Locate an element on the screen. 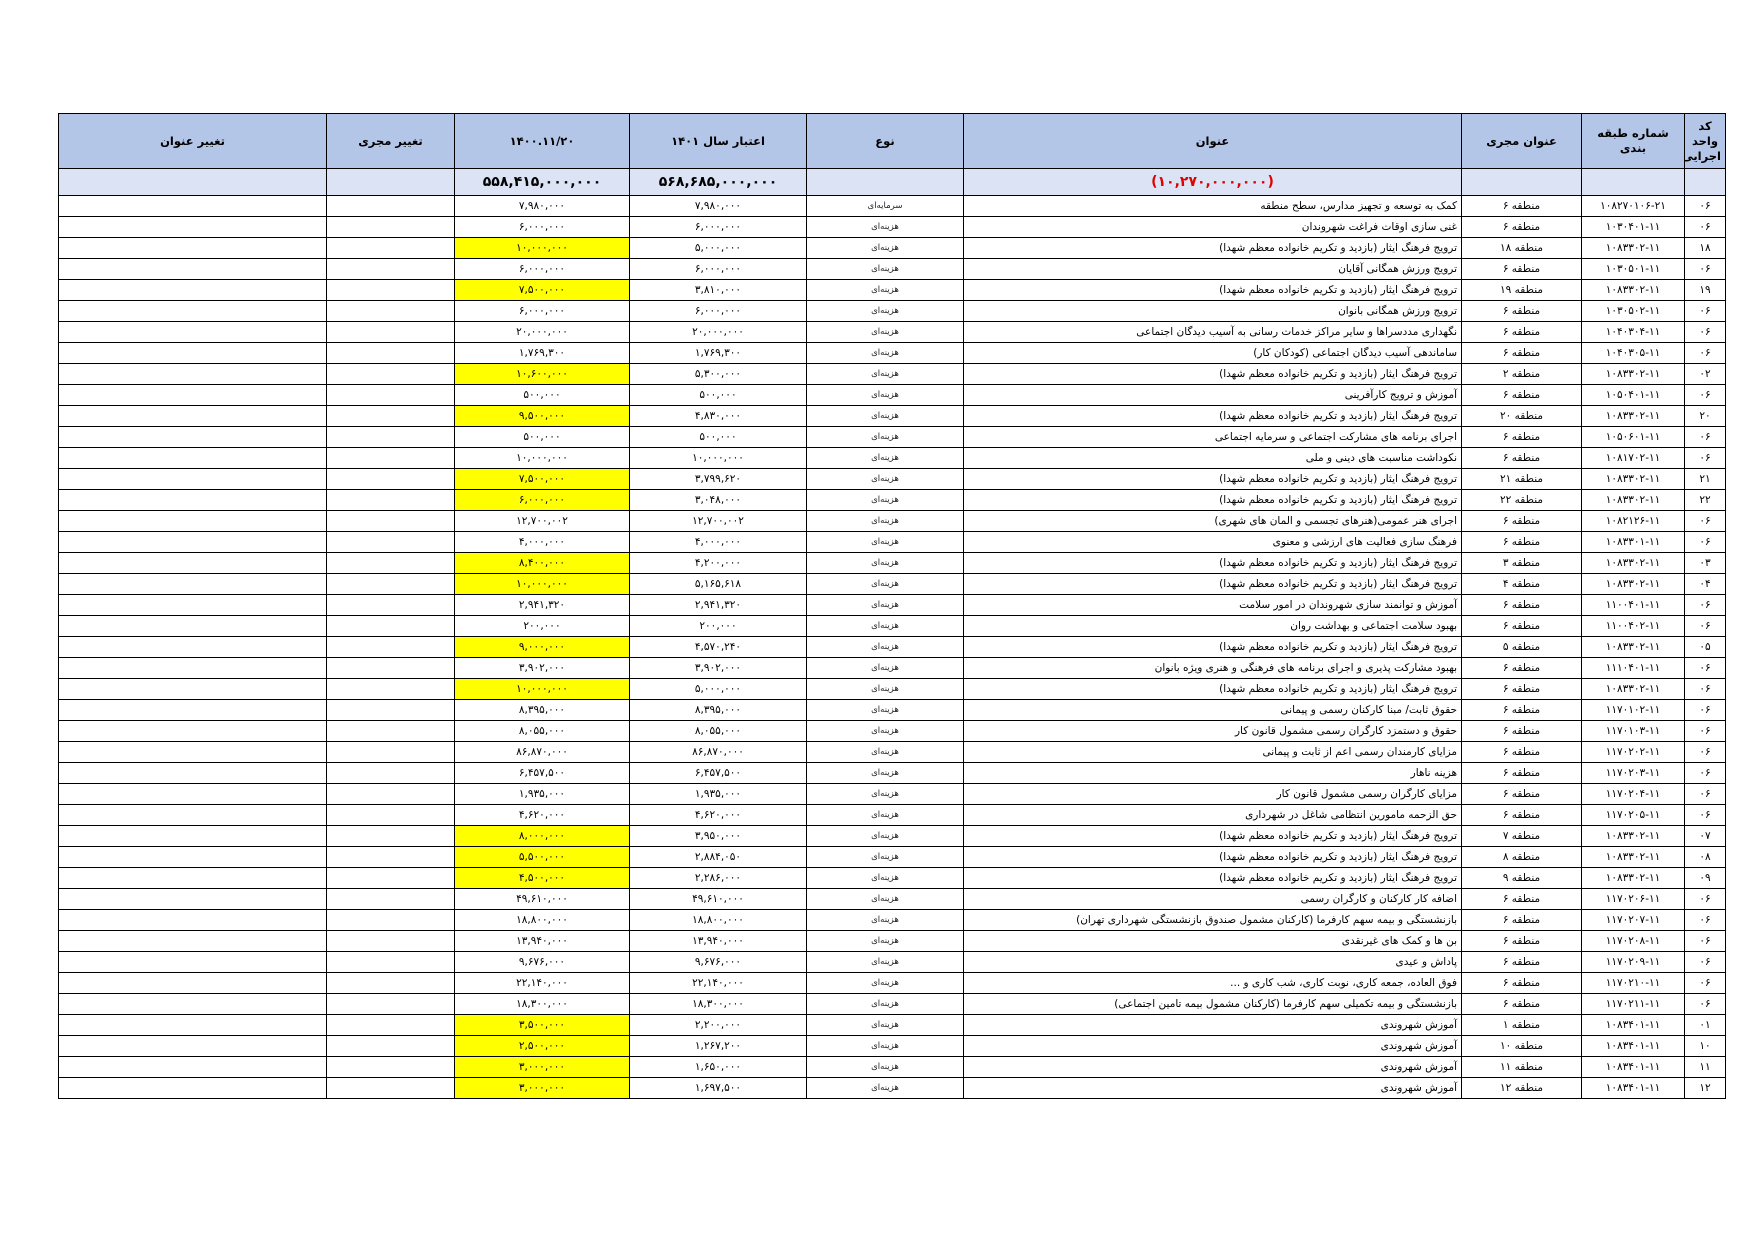 The width and height of the screenshot is (1754, 1240). cell-executor: منطقه ۴ is located at coordinates (1521, 584).